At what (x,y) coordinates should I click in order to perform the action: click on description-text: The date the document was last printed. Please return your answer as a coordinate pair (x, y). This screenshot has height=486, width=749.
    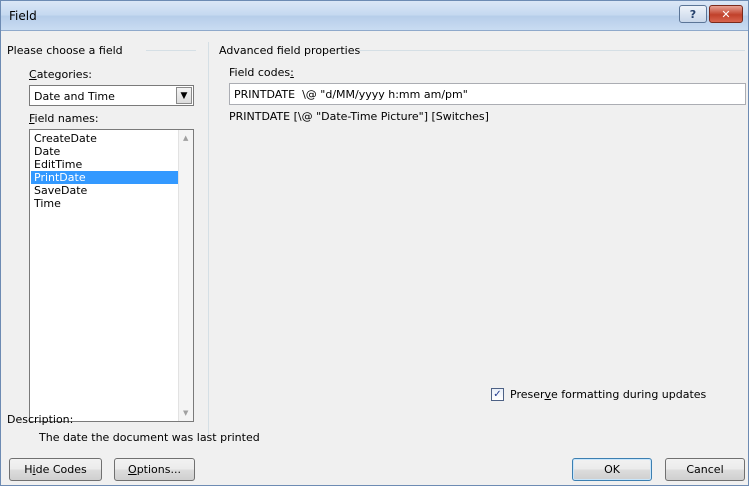
    Looking at the image, I should click on (149, 437).